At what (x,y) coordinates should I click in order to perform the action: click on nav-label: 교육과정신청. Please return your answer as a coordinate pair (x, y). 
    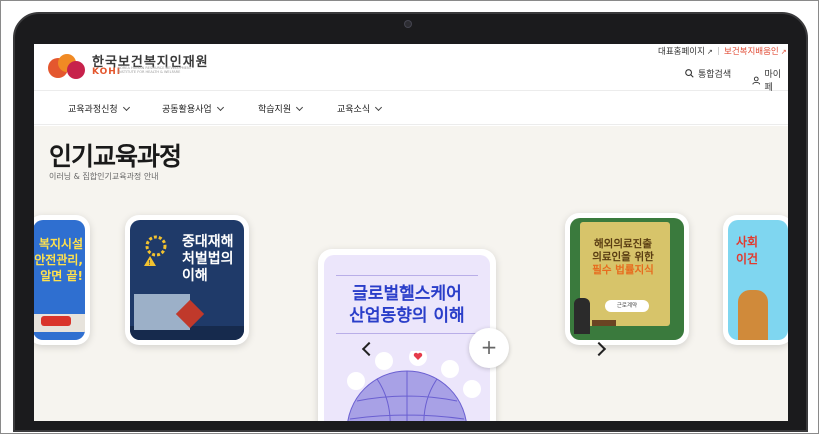
    Looking at the image, I should click on (93, 110).